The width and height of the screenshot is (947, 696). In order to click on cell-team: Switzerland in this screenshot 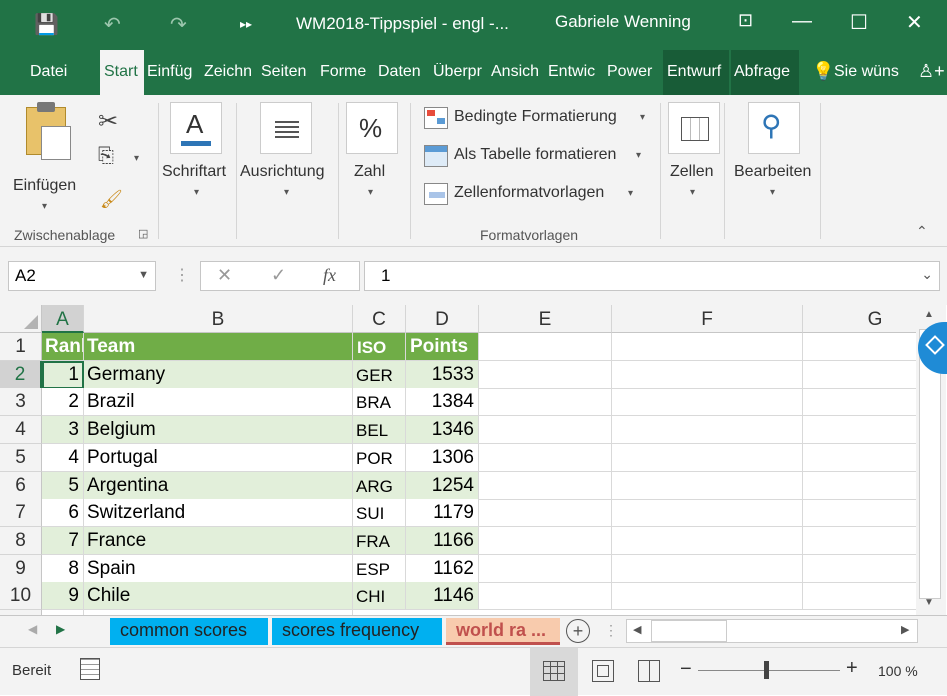, I will do `click(218, 513)`.